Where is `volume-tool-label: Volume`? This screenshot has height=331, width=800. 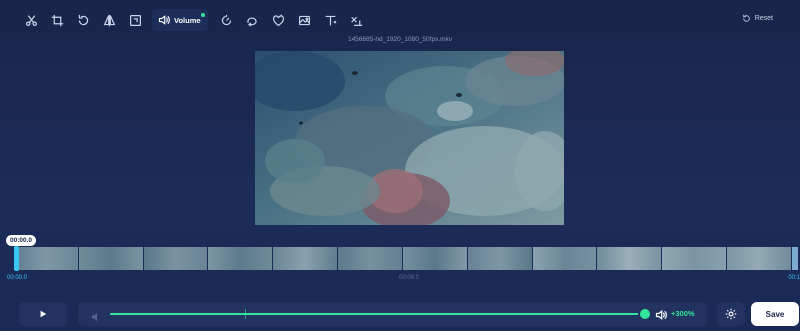 volume-tool-label: Volume is located at coordinates (187, 20).